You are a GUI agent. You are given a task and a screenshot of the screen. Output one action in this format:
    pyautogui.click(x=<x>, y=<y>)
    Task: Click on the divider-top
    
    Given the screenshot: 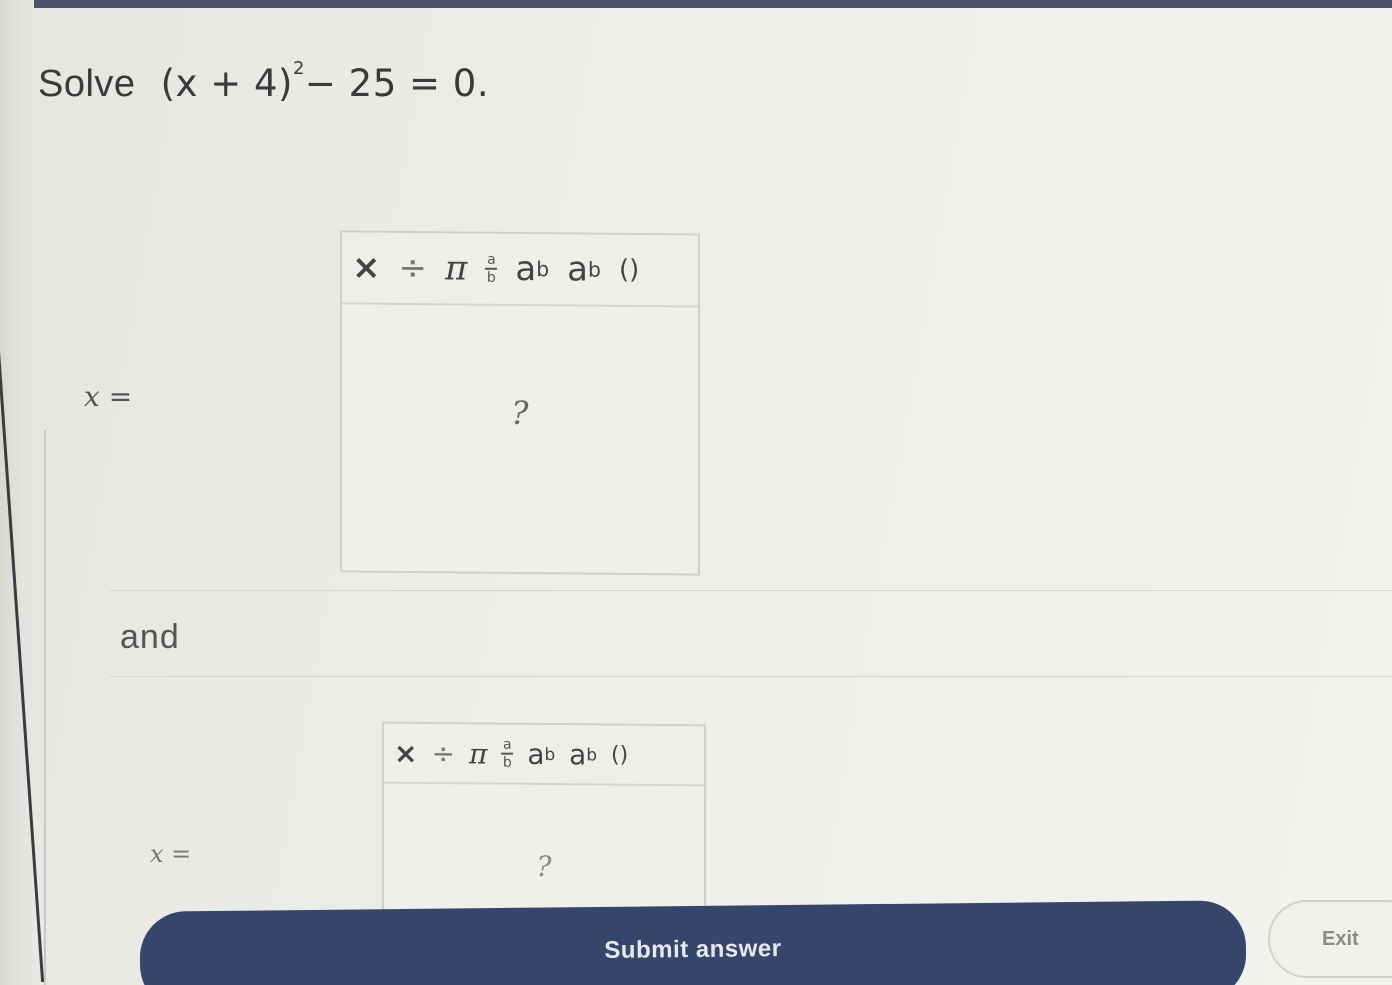 What is the action you would take?
    pyautogui.click(x=751, y=590)
    